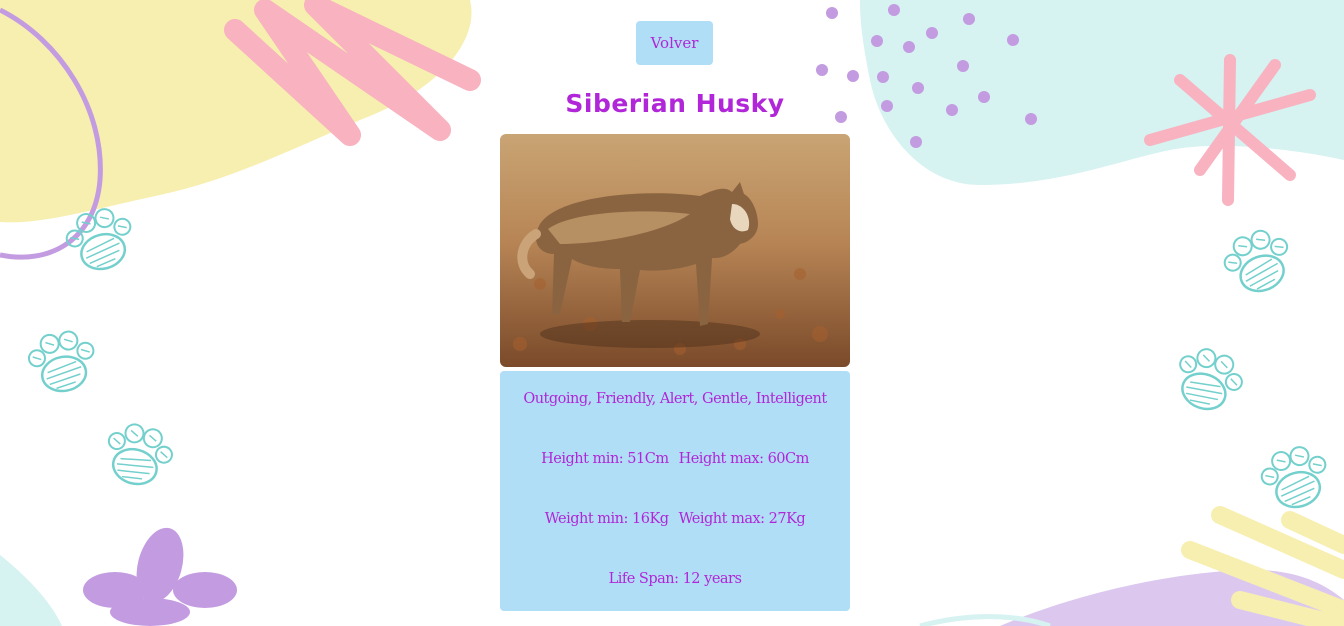 The width and height of the screenshot is (1344, 626). I want to click on back-button: Volver, so click(674, 43).